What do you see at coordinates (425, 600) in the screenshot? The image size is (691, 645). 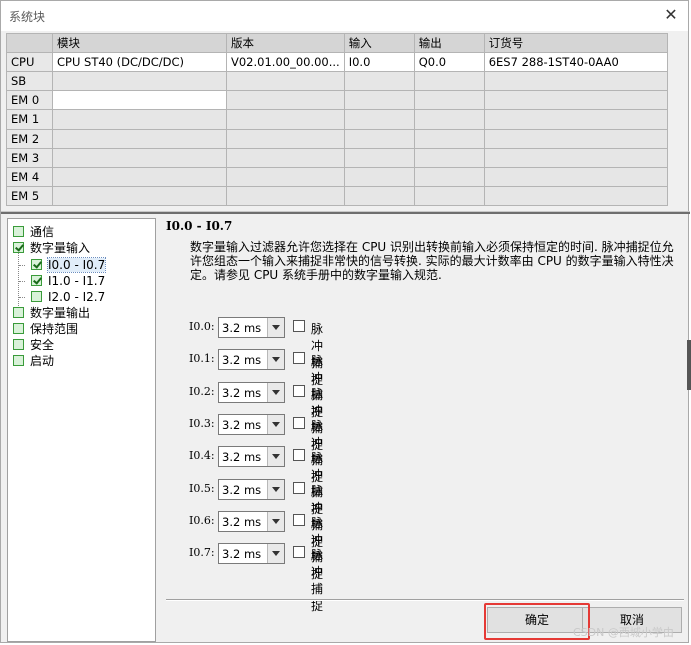 I see `button-separator` at bounding box center [425, 600].